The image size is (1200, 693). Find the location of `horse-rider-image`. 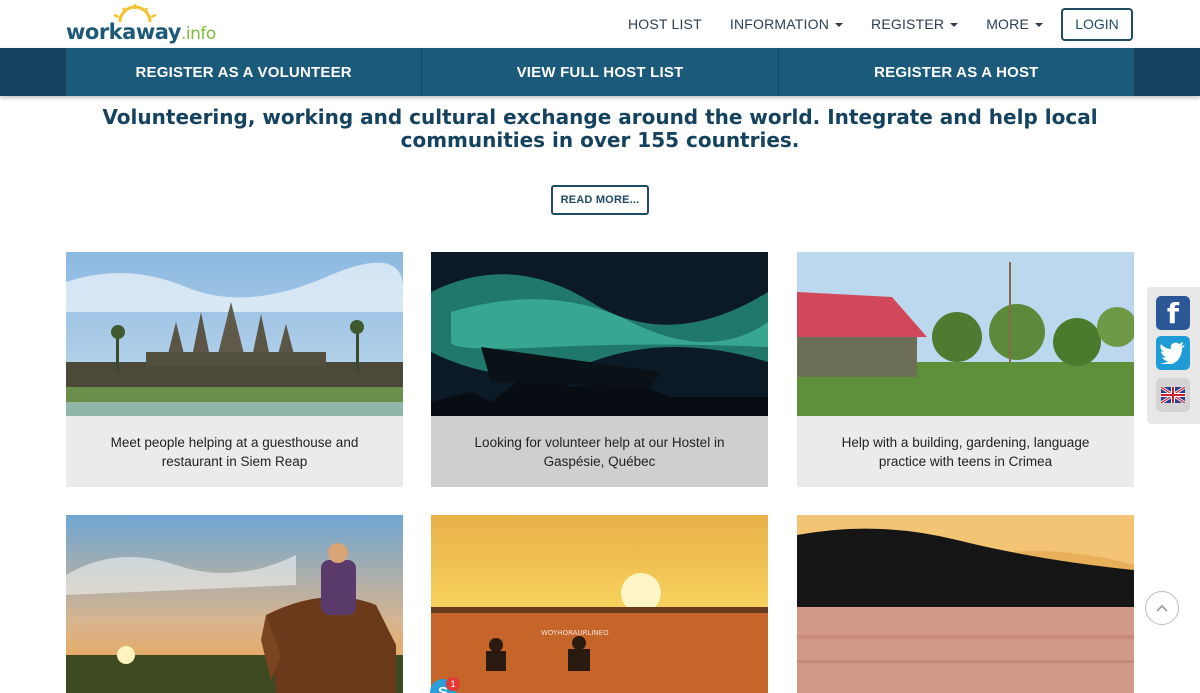

horse-rider-image is located at coordinates (234, 604).